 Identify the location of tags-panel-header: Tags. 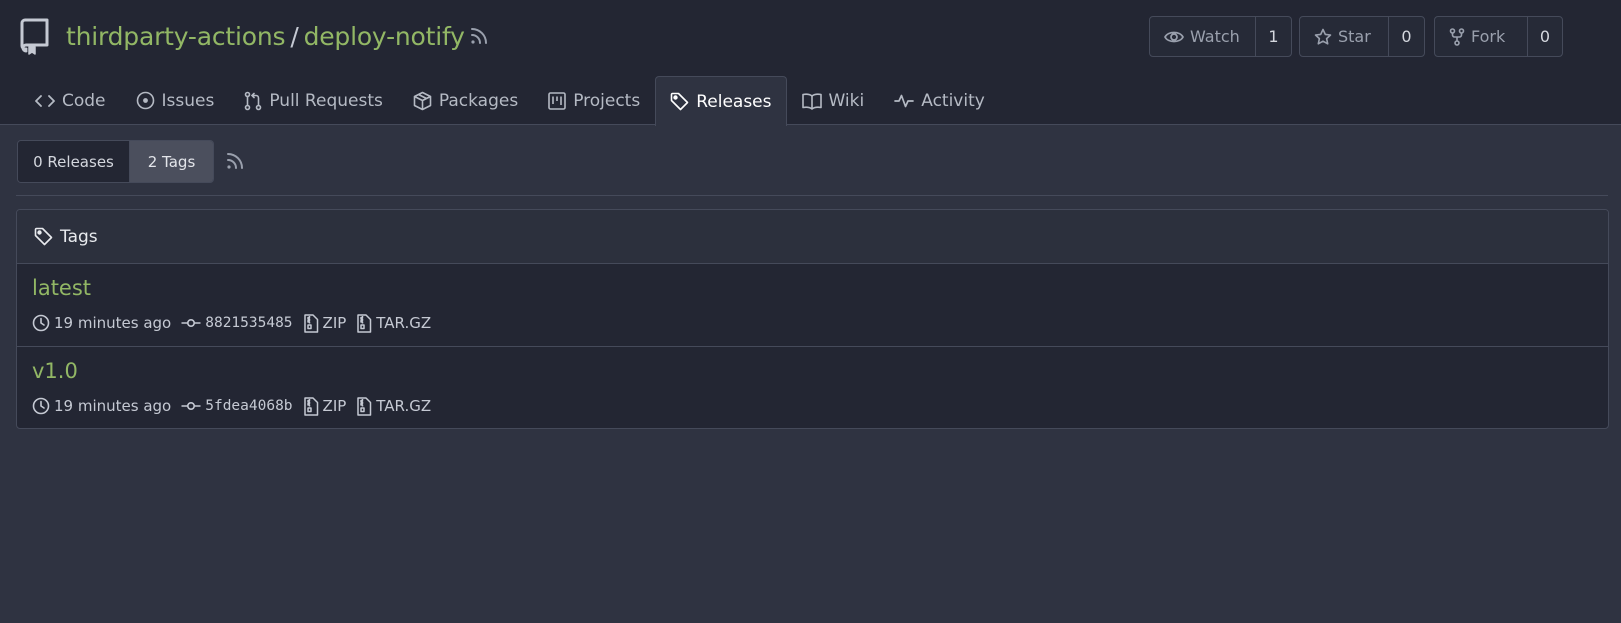
(812, 237).